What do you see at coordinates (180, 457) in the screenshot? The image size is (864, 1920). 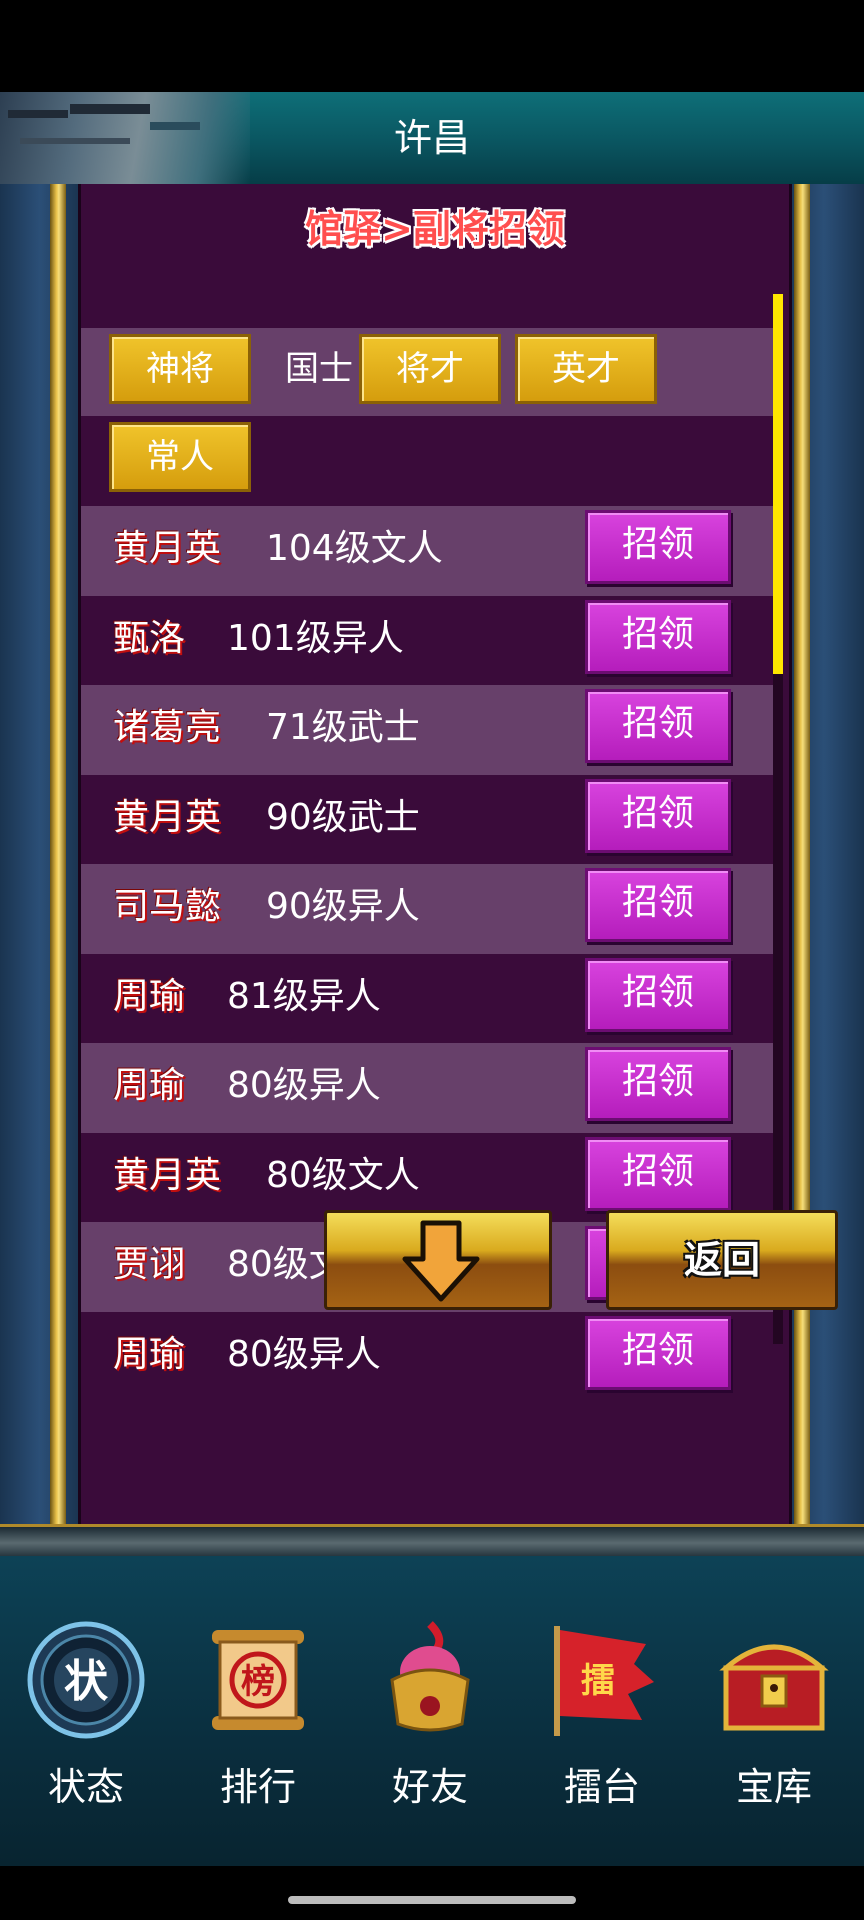 I see `filter-changren-button: 常人` at bounding box center [180, 457].